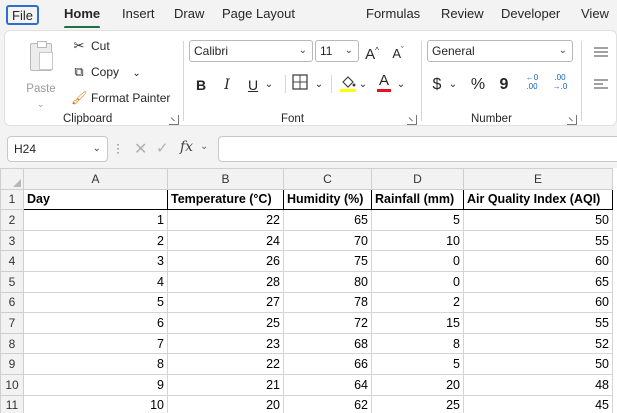 This screenshot has width=617, height=413. What do you see at coordinates (225, 179) in the screenshot?
I see `column-header-b: B` at bounding box center [225, 179].